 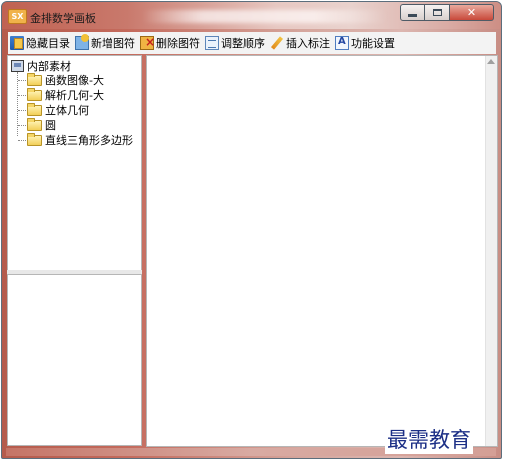 What do you see at coordinates (277, 43) in the screenshot?
I see `pencil-icon` at bounding box center [277, 43].